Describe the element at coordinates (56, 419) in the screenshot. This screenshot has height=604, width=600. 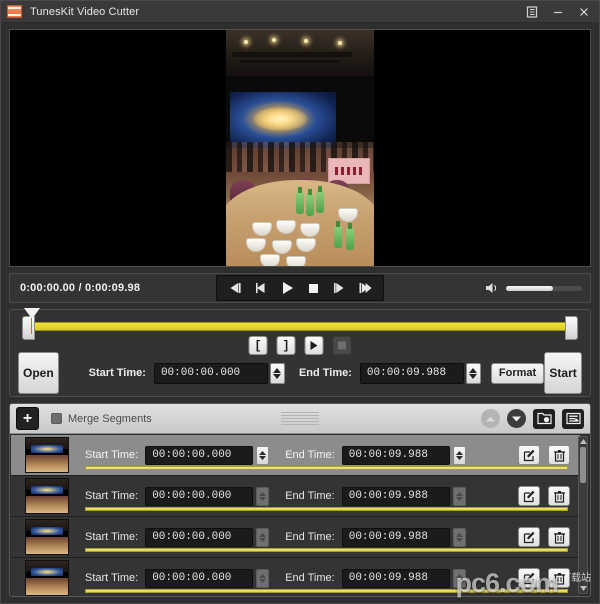
I see `merge-segments-checkbox` at that location.